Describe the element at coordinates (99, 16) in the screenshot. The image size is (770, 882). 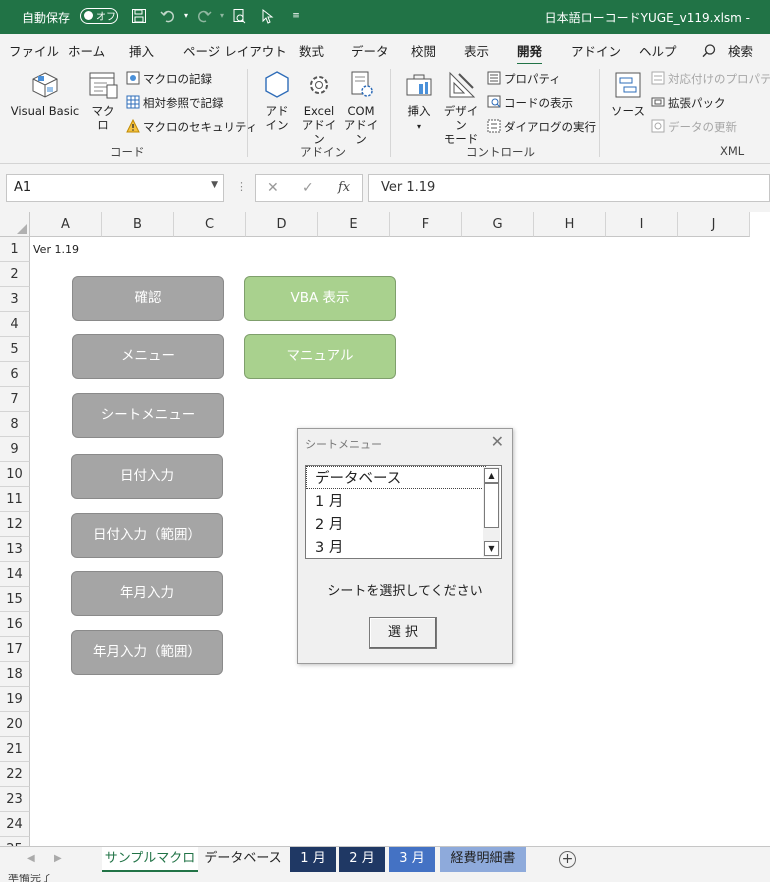
I see `autosave-toggle: オフ` at that location.